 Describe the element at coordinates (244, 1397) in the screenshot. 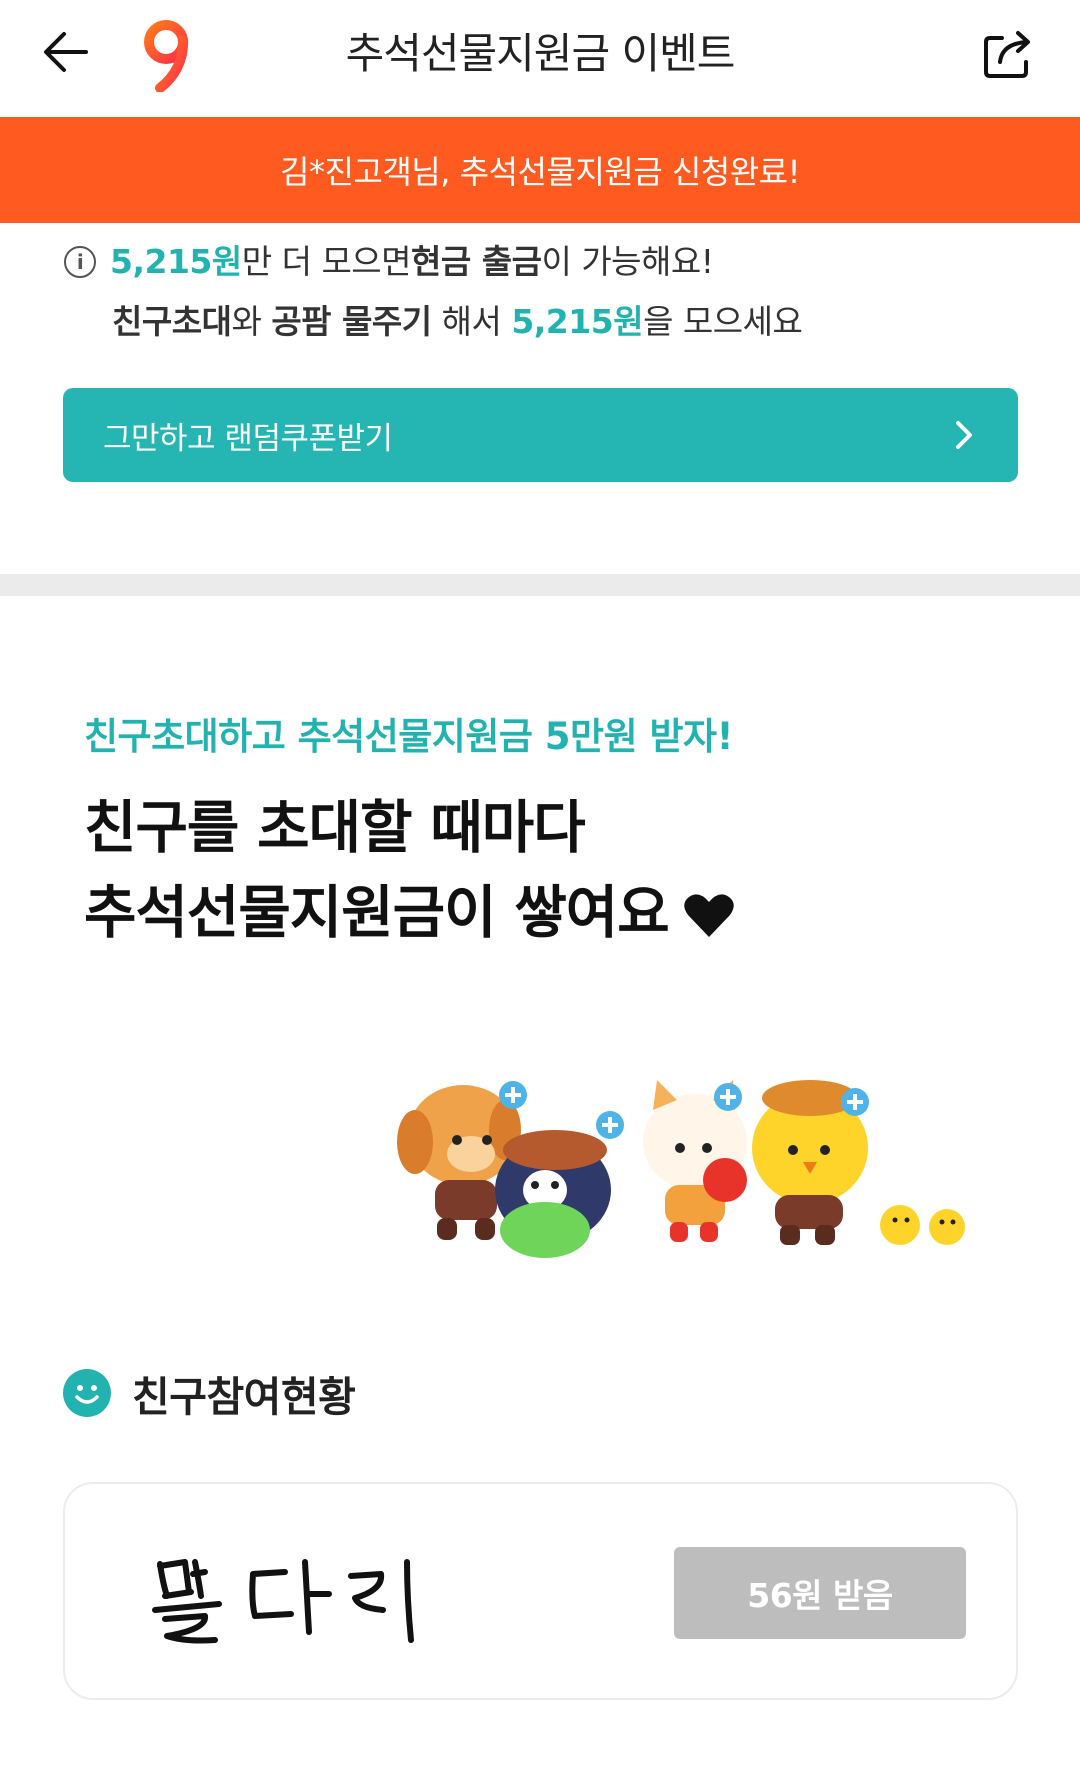

I see `friend-status-title: 친구참여현황` at that location.